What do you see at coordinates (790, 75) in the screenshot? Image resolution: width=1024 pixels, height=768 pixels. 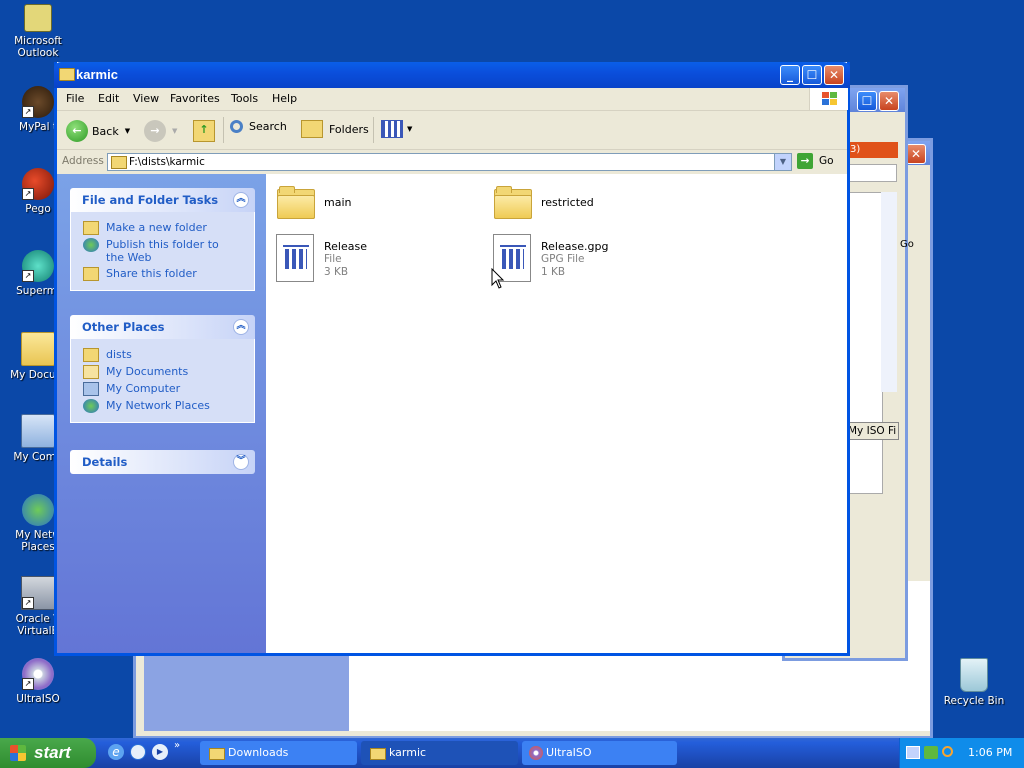 I see `minimize-button: _` at bounding box center [790, 75].